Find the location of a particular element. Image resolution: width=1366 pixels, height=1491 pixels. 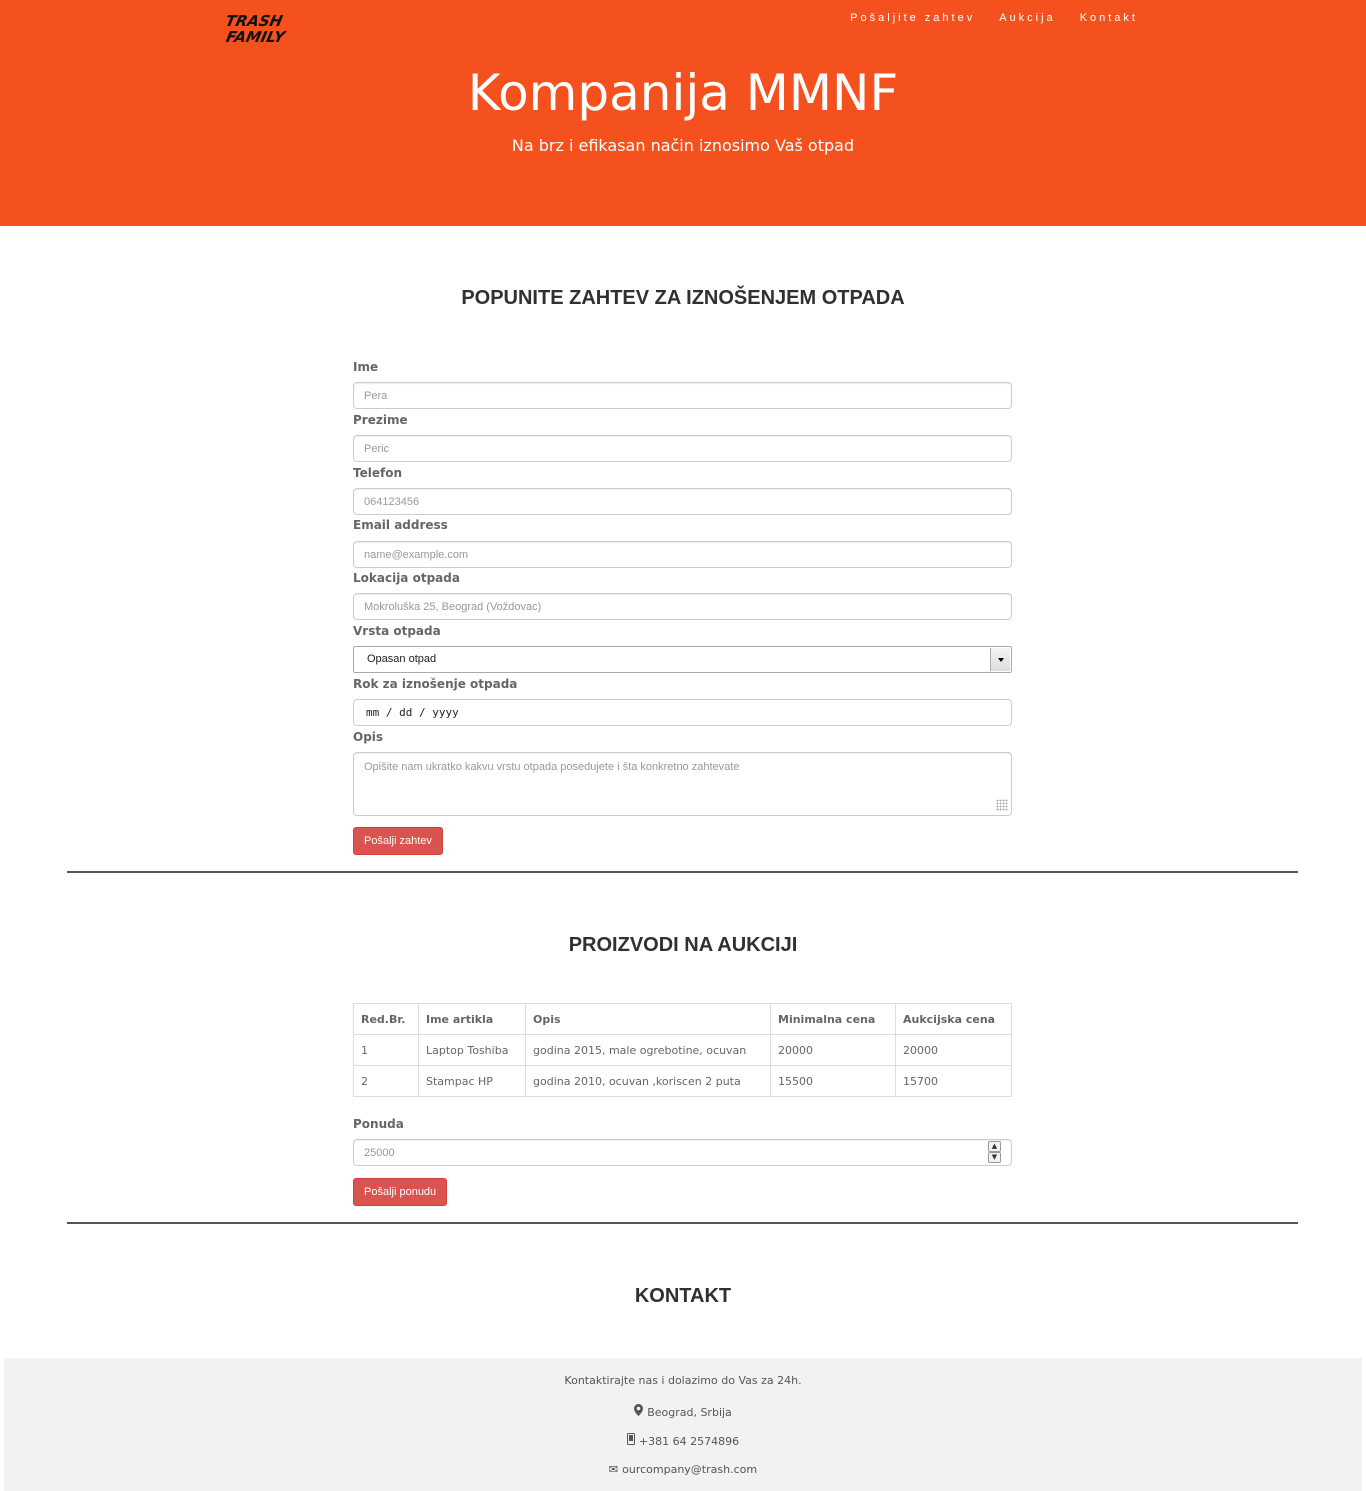

description-textarea is located at coordinates (682, 784).